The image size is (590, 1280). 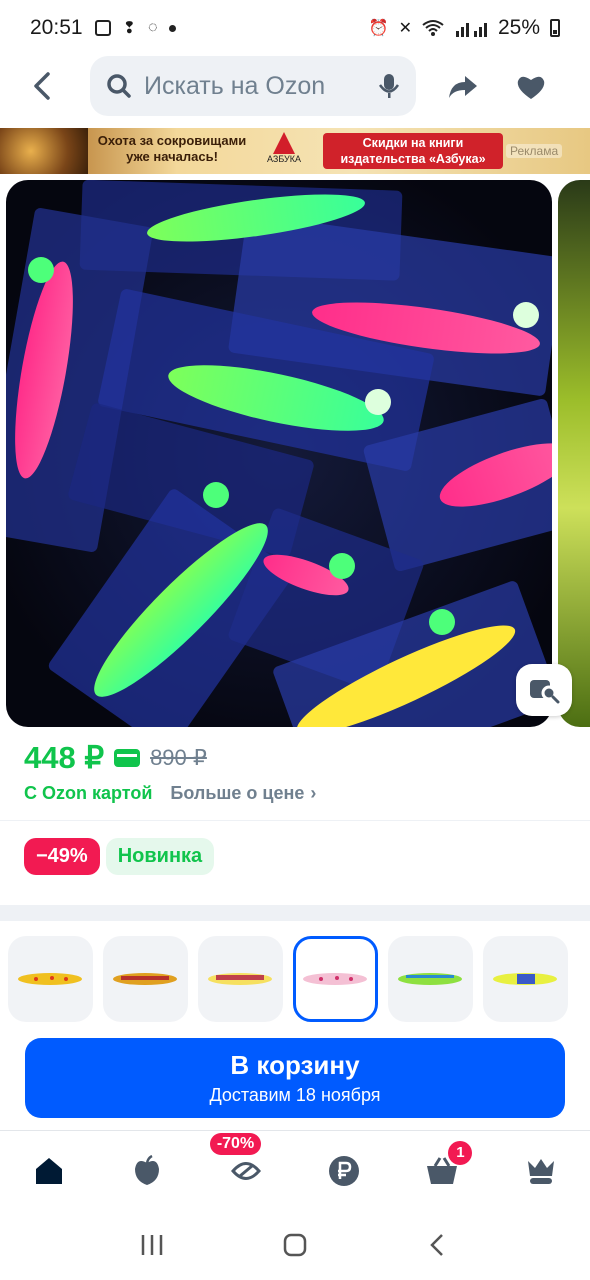 I want to click on signal-icon, so click(x=471, y=30).